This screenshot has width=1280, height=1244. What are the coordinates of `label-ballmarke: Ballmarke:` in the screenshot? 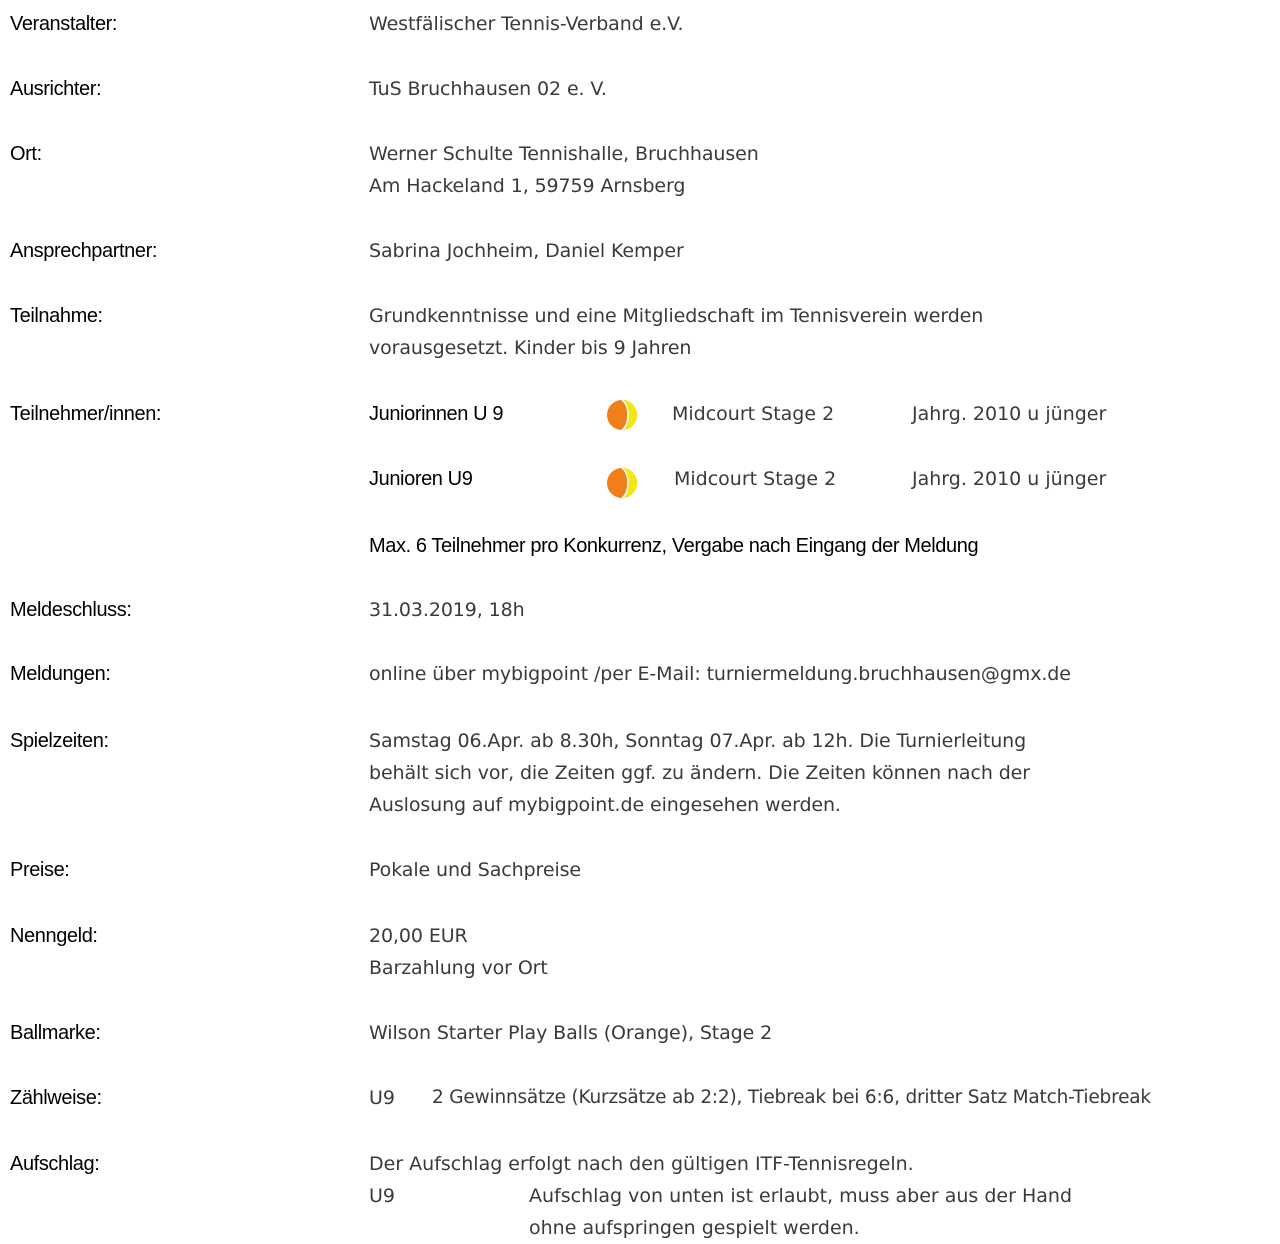 It's located at (55, 1033).